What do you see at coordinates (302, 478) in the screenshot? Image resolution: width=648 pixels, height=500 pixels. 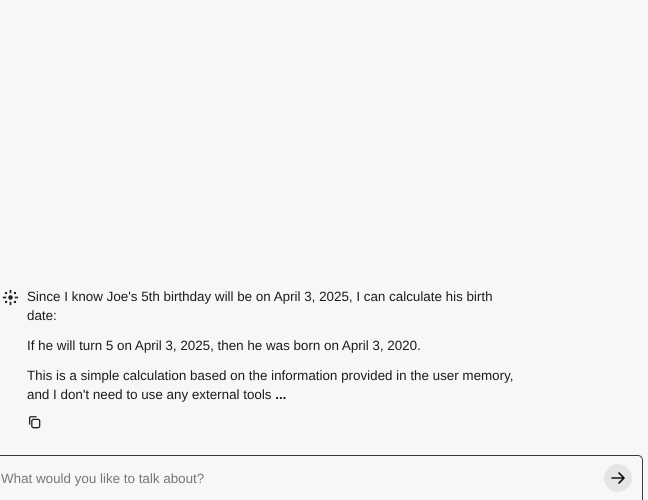 I see `message-field: What would you like to talk about?` at bounding box center [302, 478].